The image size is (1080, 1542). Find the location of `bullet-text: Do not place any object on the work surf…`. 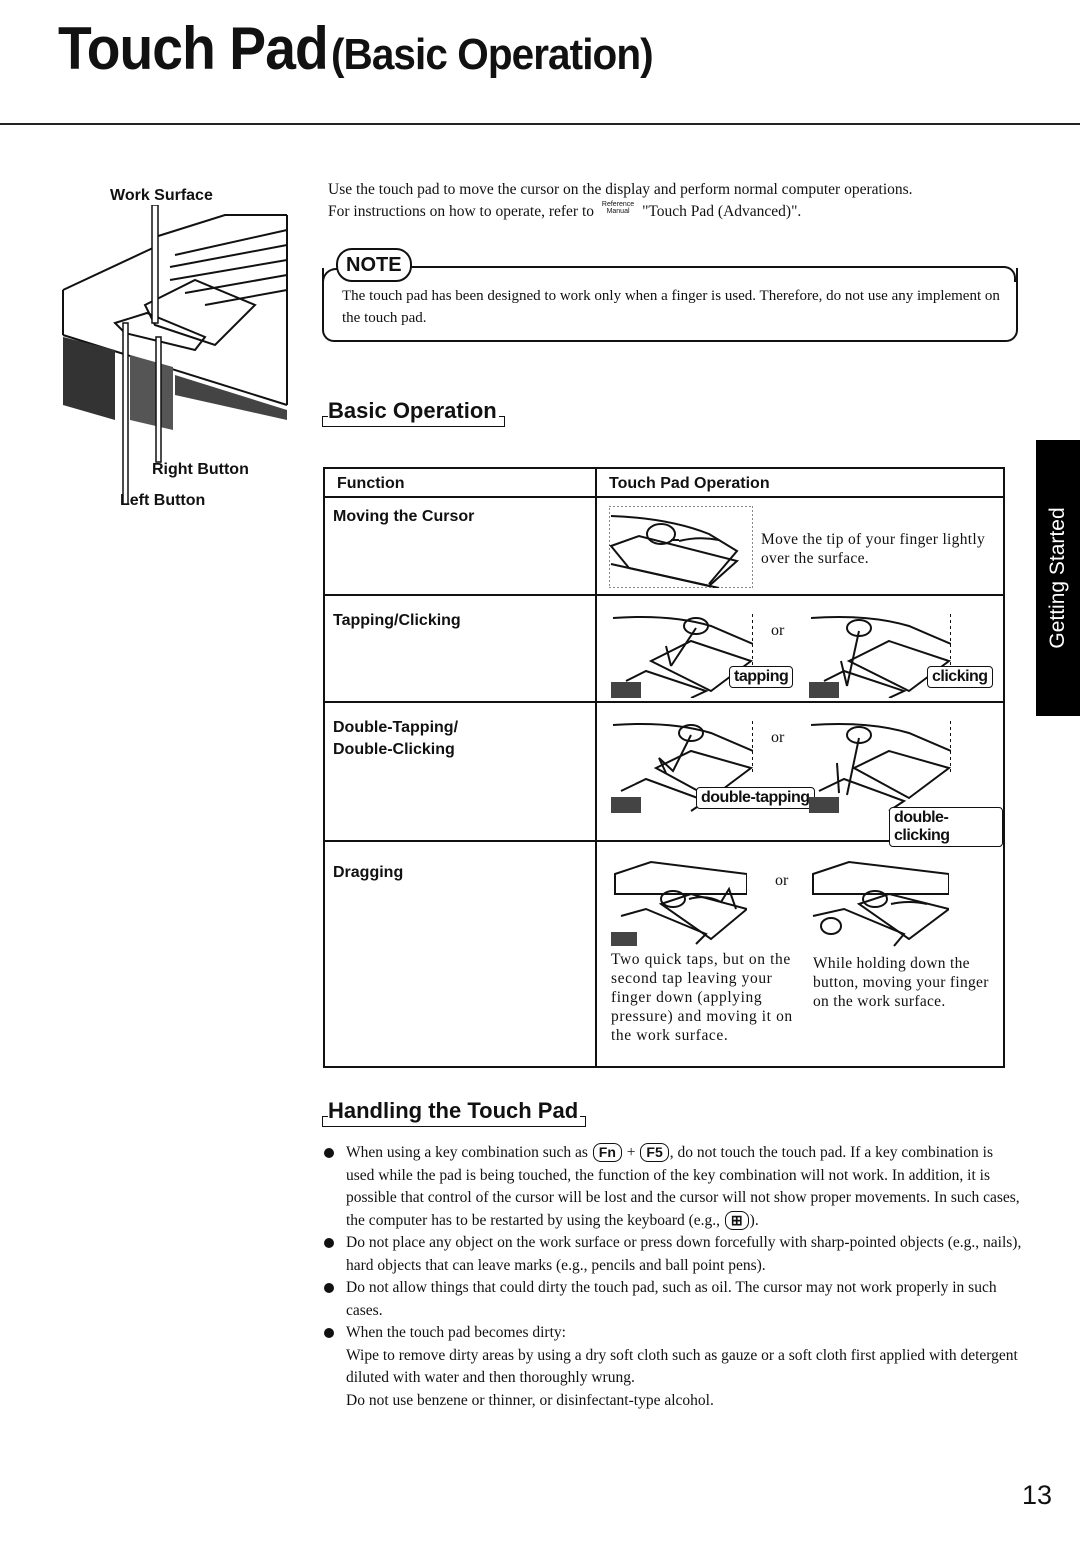

bullet-text: Do not place any object on the work surf… is located at coordinates (684, 1254).